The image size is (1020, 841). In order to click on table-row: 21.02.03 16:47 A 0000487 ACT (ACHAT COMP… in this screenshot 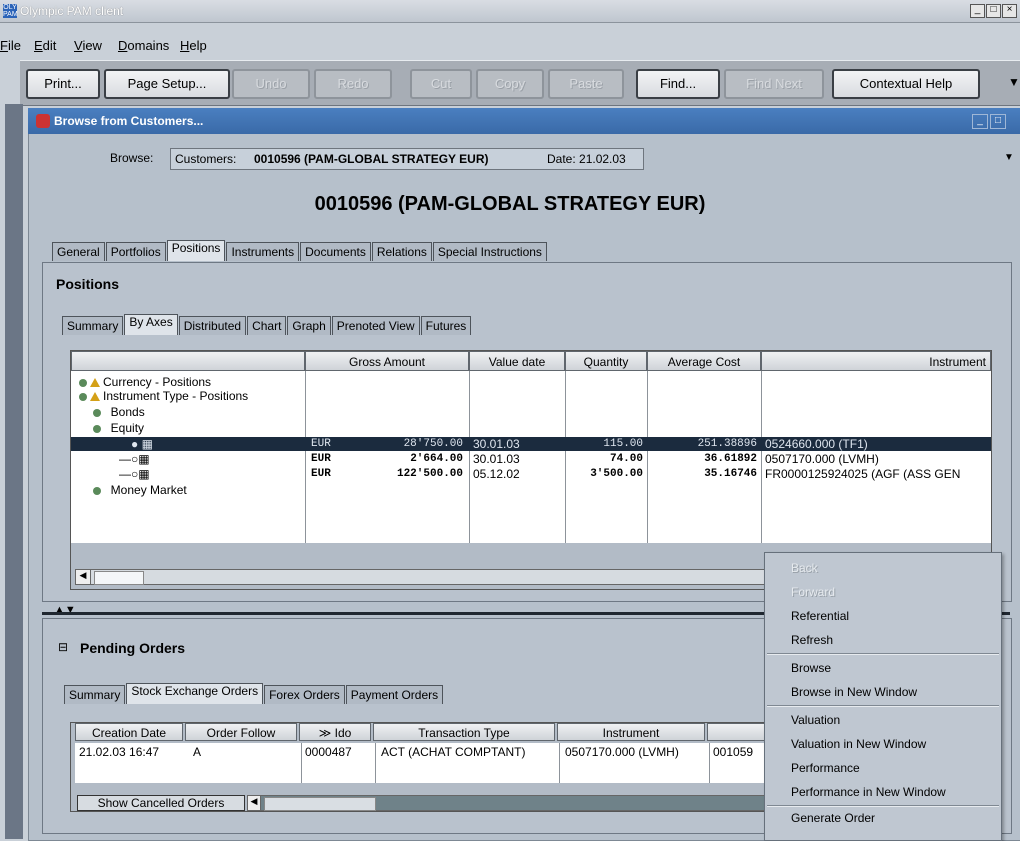, I will do `click(433, 752)`.